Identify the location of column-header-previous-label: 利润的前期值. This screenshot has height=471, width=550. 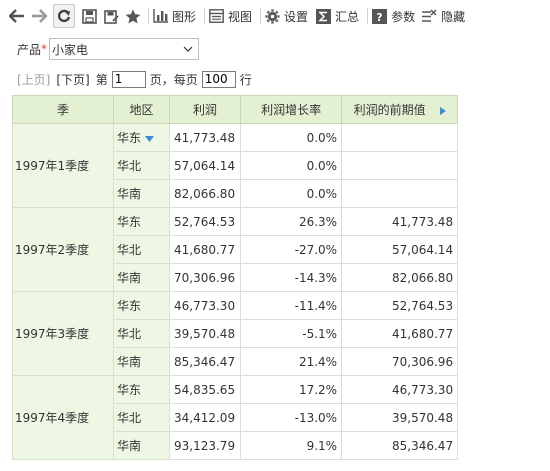
(389, 110).